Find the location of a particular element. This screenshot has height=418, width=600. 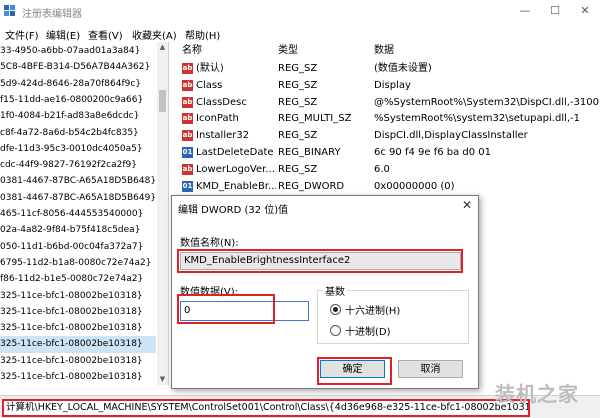

tree-item: 5d9-424d-8646-28a70f864f9c} is located at coordinates (78, 84).